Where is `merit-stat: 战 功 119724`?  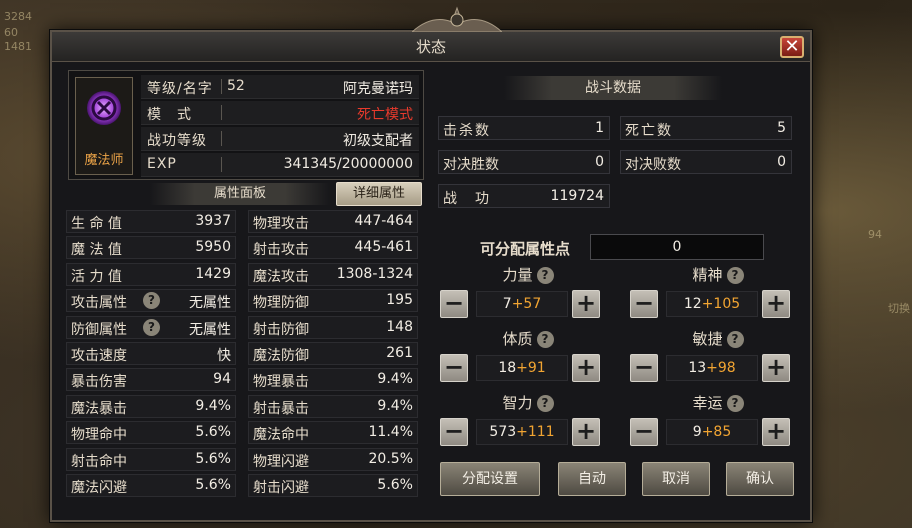 merit-stat: 战 功 119724 is located at coordinates (524, 196).